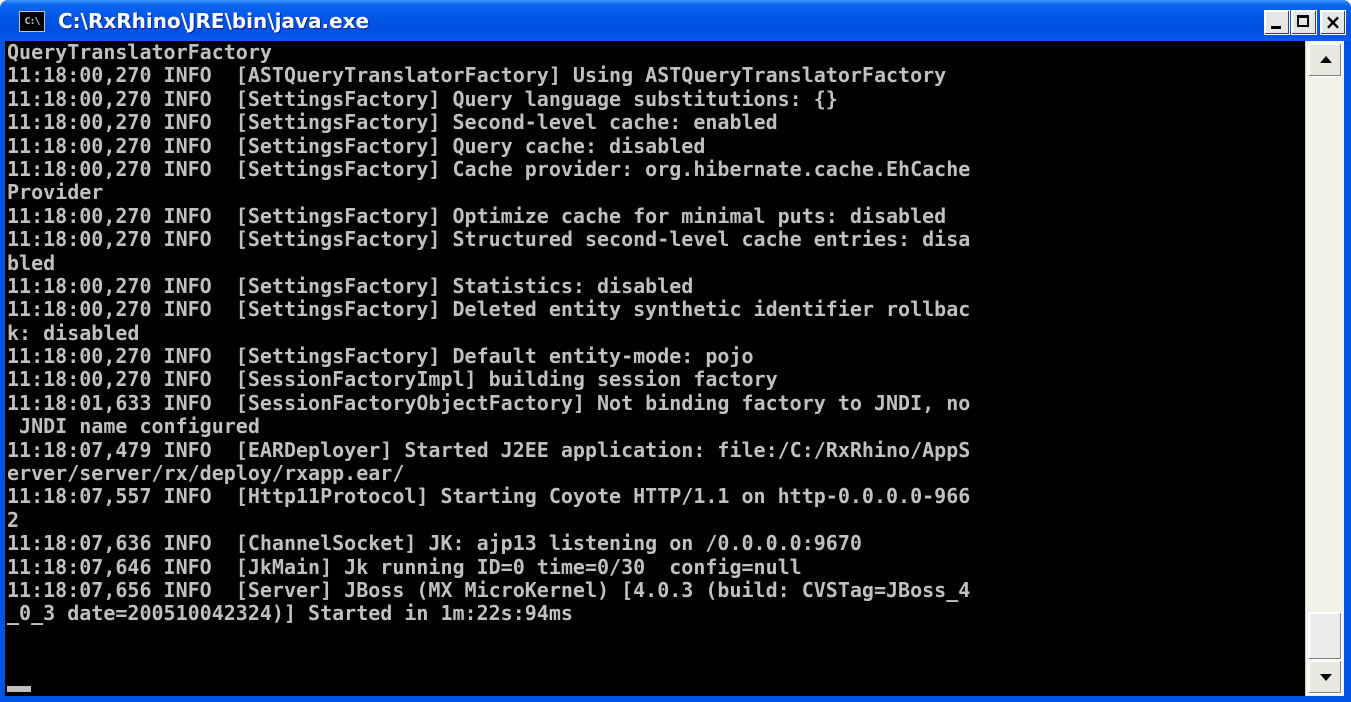 The image size is (1351, 702). Describe the element at coordinates (675, 20) in the screenshot. I see `title-bar: C:\ C:\RxRhino\JRE\bin\java.exe ×` at that location.